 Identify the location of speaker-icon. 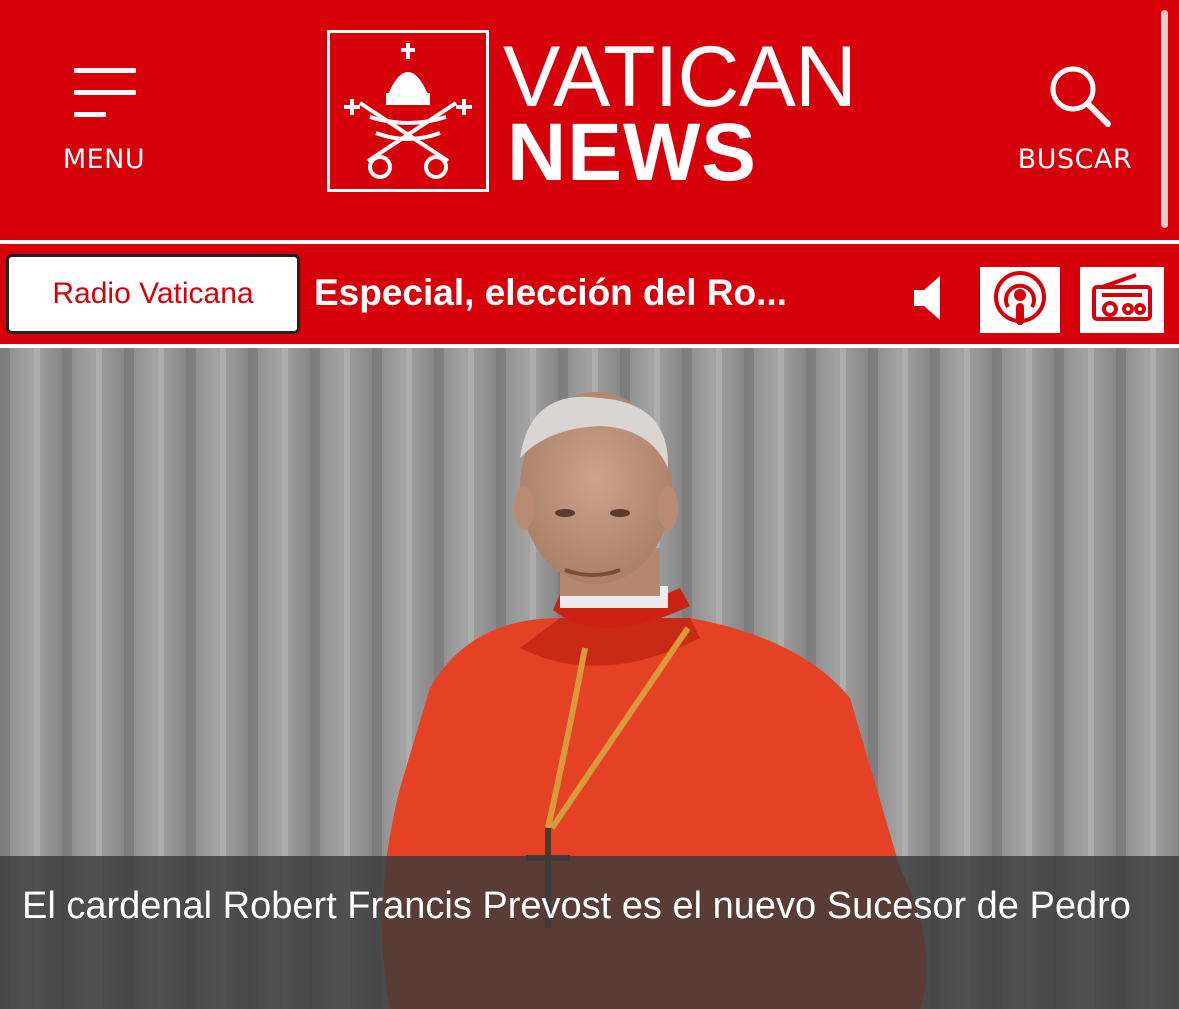
(927, 298).